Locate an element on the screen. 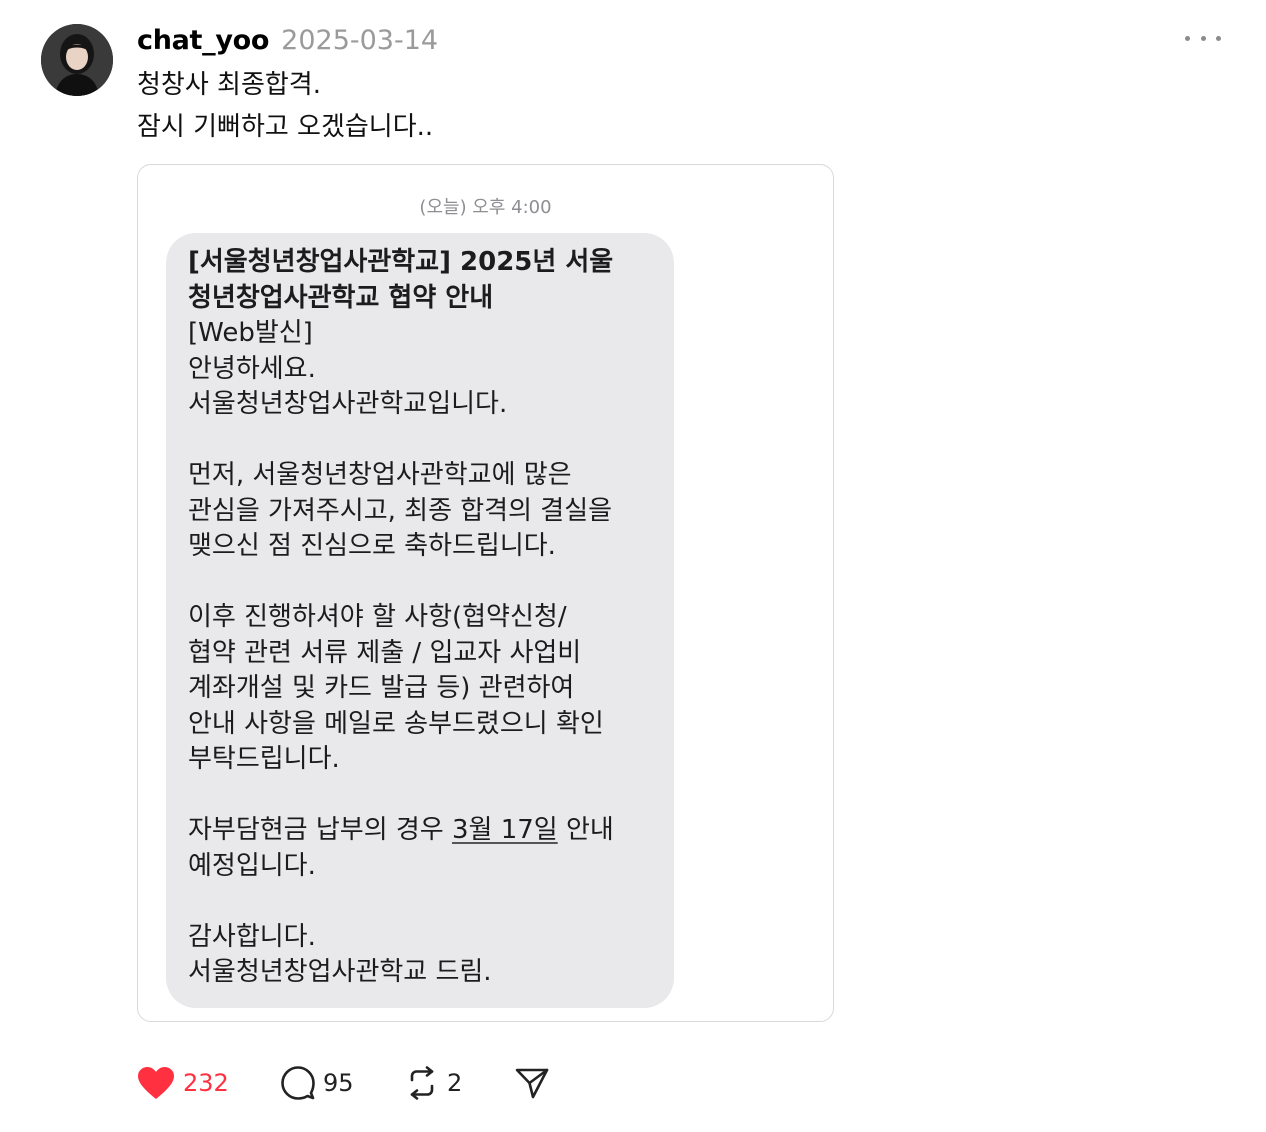 This screenshot has height=1132, width=1266. repost-button: 2 is located at coordinates (433, 1083).